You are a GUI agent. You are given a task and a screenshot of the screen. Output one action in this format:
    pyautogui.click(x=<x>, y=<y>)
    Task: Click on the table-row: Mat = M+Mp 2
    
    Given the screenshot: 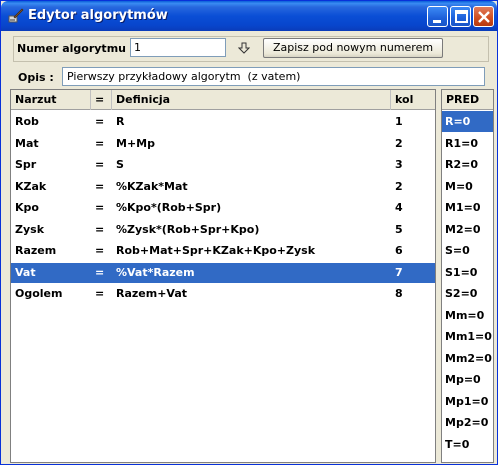 What is the action you would take?
    pyautogui.click(x=223, y=144)
    